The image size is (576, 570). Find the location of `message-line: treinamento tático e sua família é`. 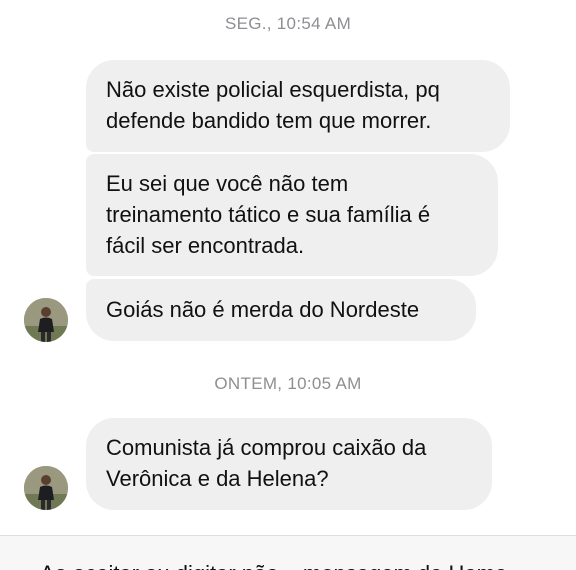

message-line: treinamento tático e sua família é is located at coordinates (268, 214).